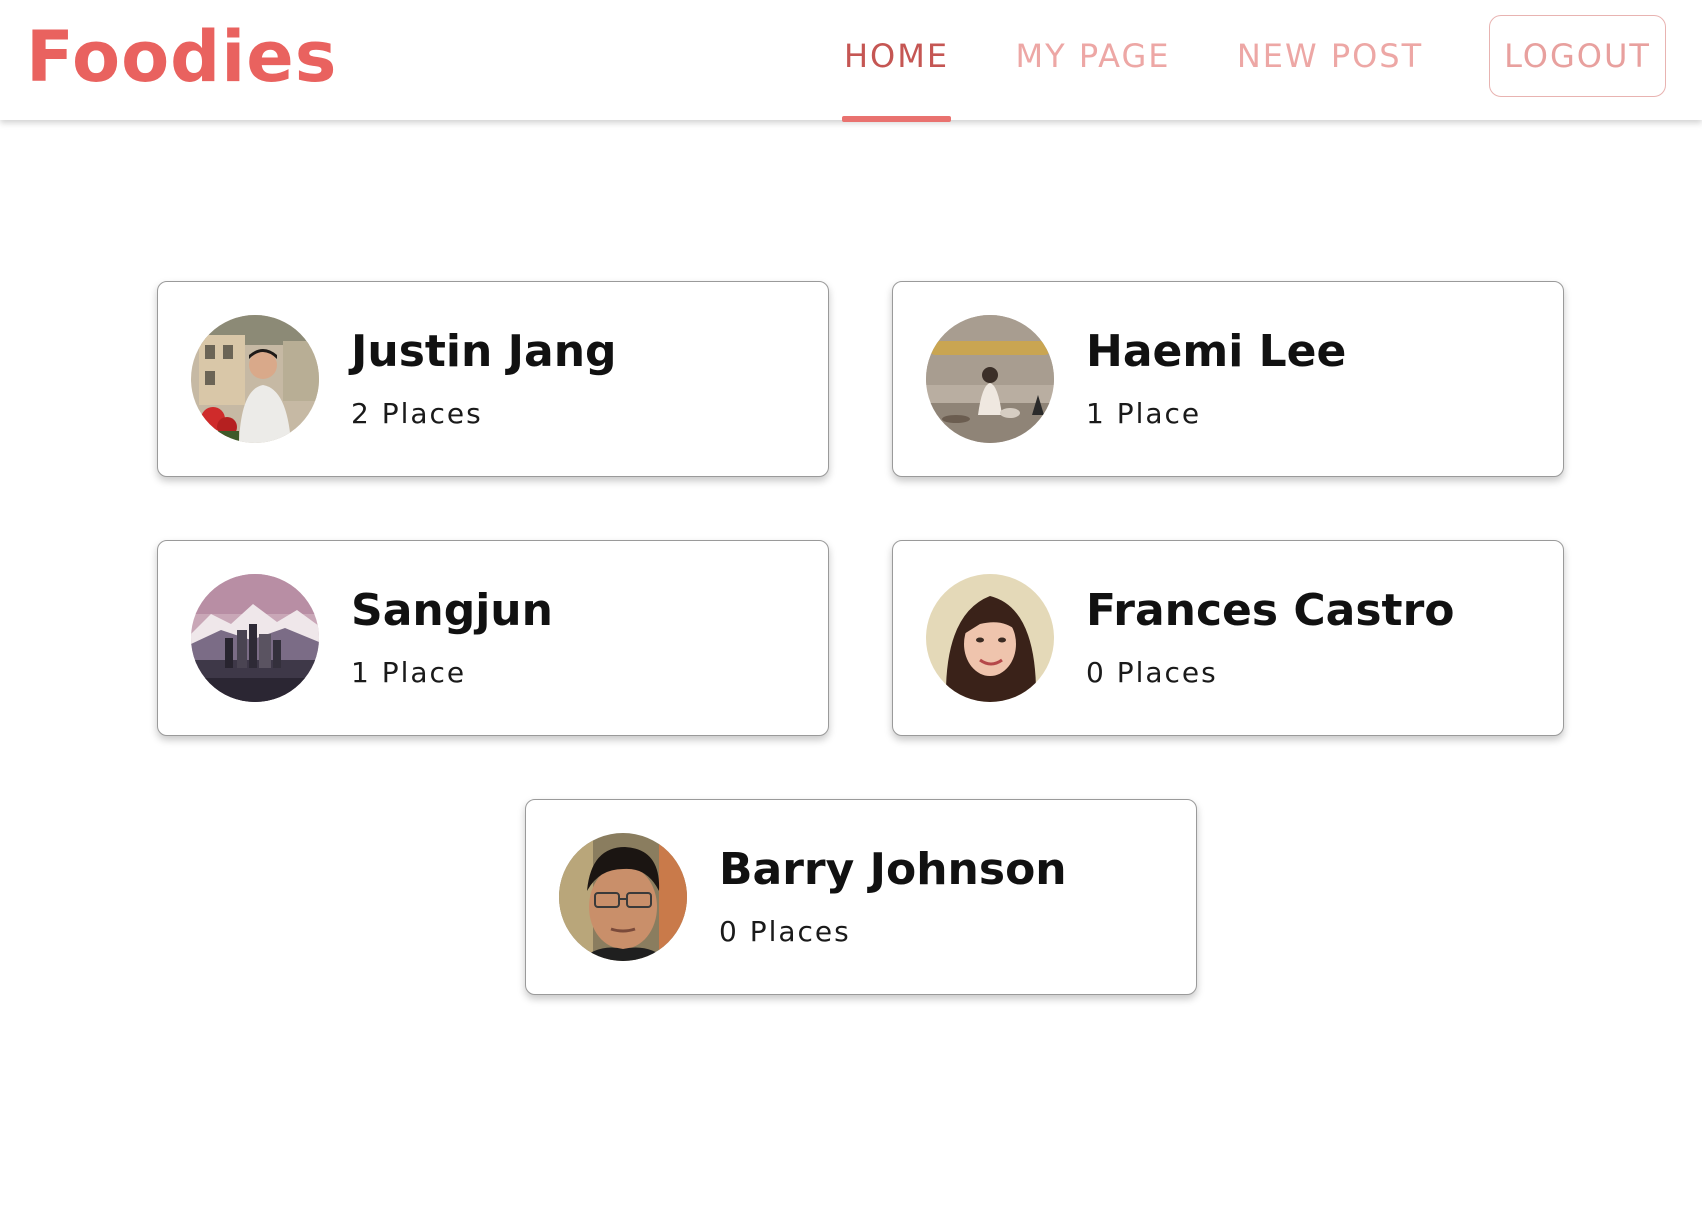 The height and width of the screenshot is (1212, 1702). Describe the element at coordinates (1330, 56) in the screenshot. I see `nav-new-post: NEW POST` at that location.